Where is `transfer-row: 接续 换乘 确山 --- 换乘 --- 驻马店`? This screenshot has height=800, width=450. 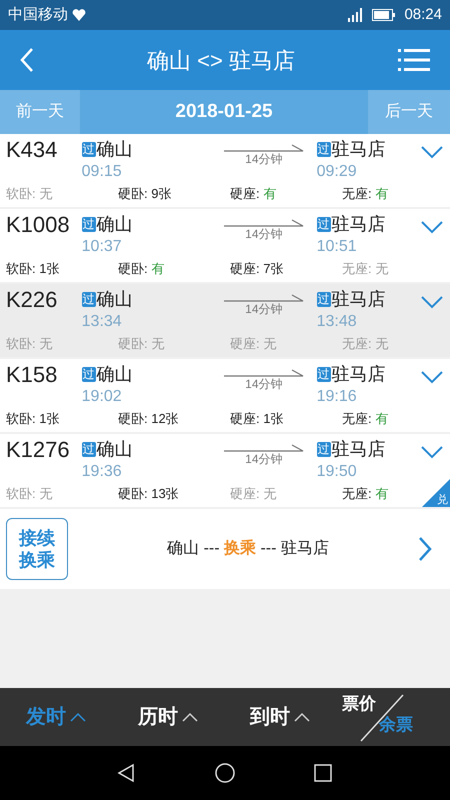 transfer-row: 接续 换乘 确山 --- 换乘 --- 驻马店 is located at coordinates (225, 549).